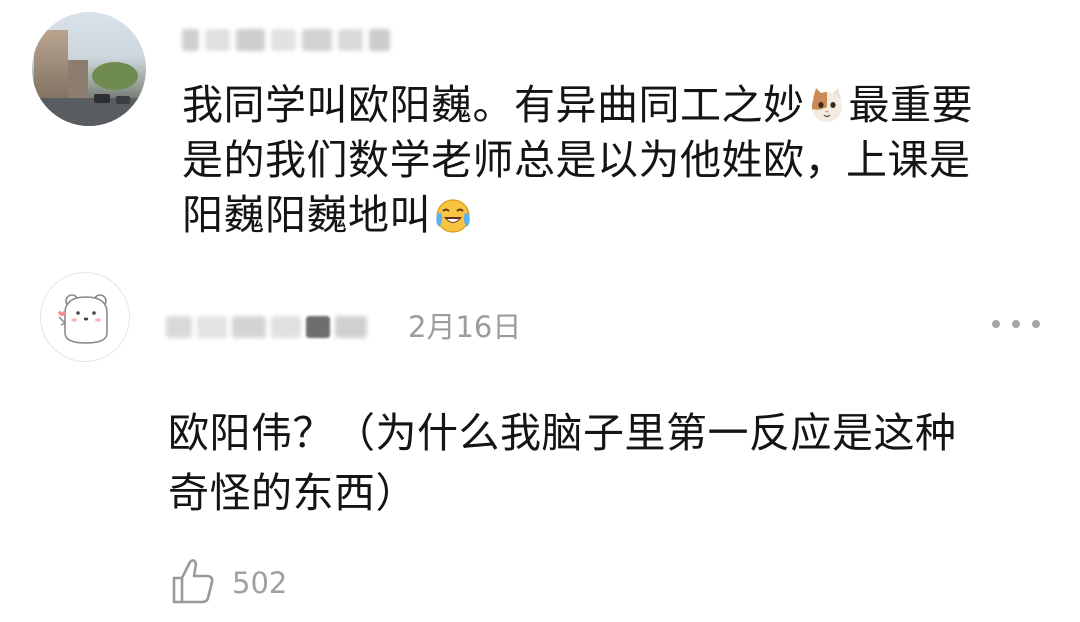  What do you see at coordinates (306, 215) in the screenshot?
I see `comment-line: 阳巍阳巍地叫` at bounding box center [306, 215].